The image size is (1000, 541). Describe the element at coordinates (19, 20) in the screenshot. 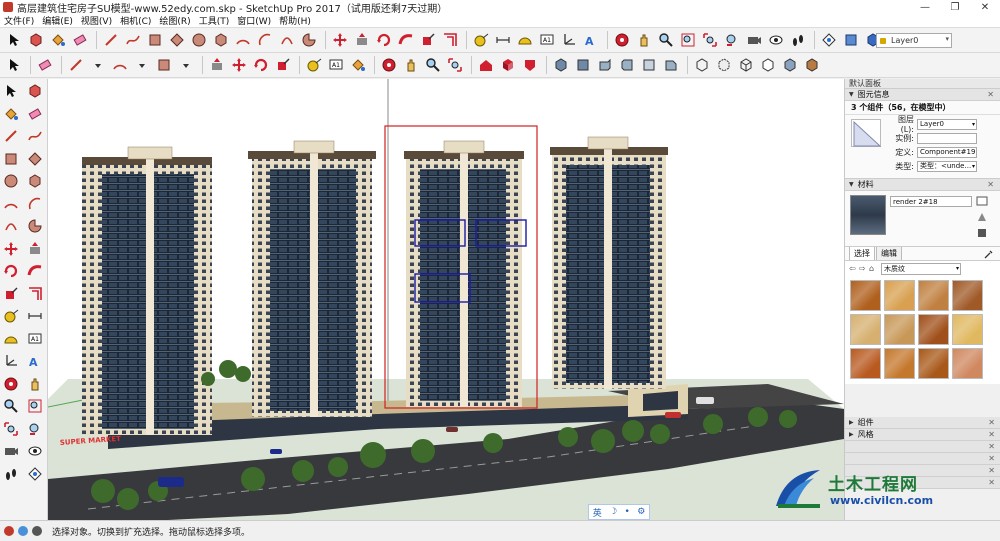

I see `menu-file: 文件(F)` at that location.